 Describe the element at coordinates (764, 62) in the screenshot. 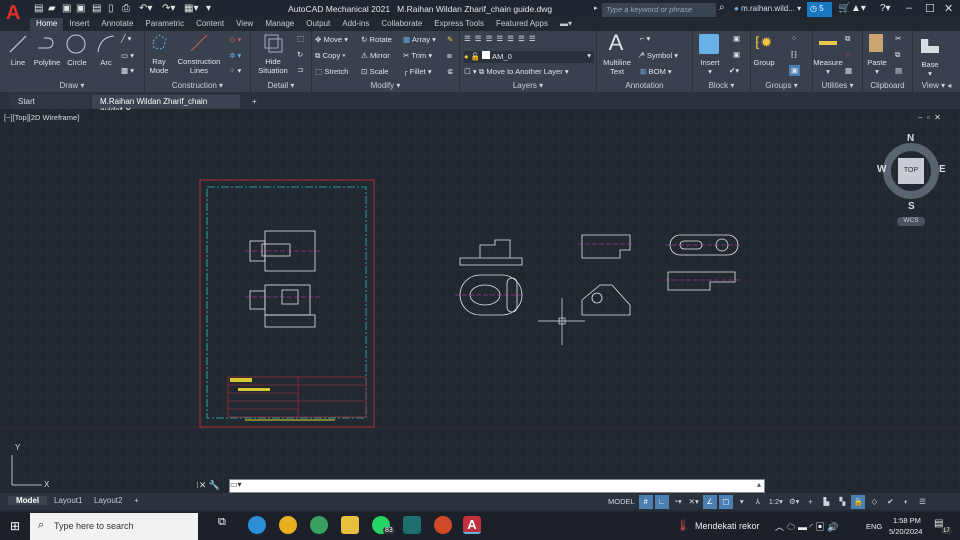

I see `group-button: Group` at that location.